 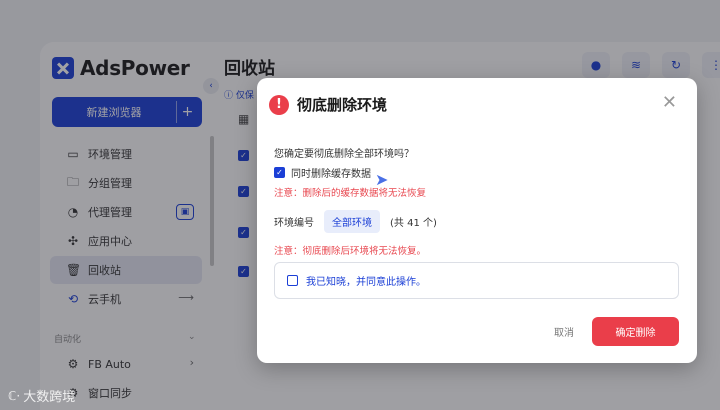 I want to click on dialog-question: 您确定要彻底删除全部环境吗？, so click(x=344, y=154).